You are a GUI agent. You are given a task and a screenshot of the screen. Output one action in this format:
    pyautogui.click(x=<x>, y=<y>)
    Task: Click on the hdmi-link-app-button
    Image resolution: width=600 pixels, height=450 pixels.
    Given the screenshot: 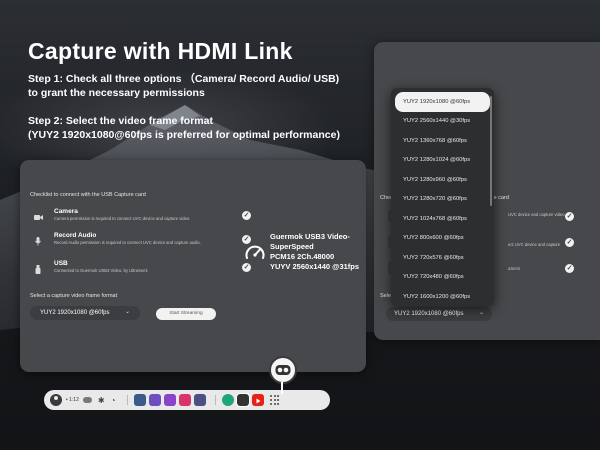 What is the action you would take?
    pyautogui.click(x=283, y=370)
    